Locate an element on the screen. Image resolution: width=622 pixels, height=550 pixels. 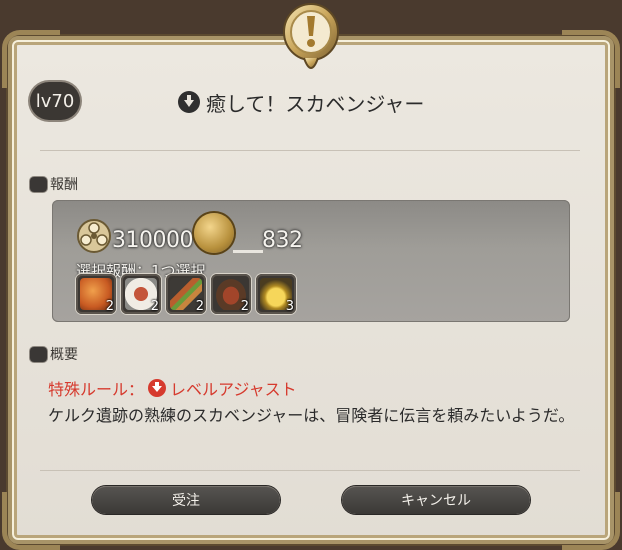
rewards-section-icon is located at coordinates (38, 184).